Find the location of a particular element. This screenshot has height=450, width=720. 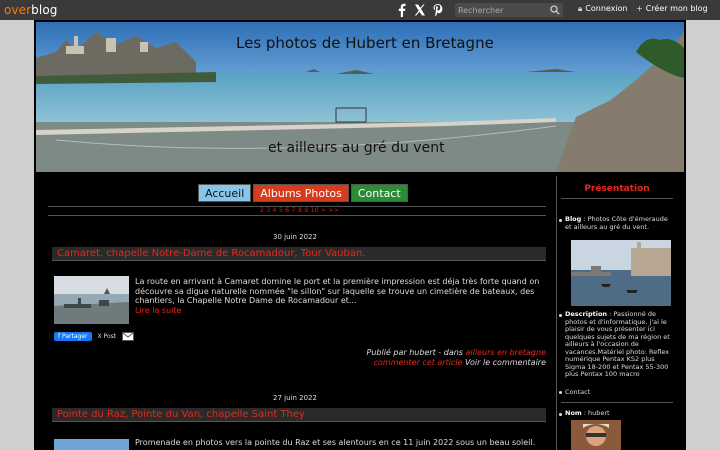

x-post-button: X Post is located at coordinates (107, 336).